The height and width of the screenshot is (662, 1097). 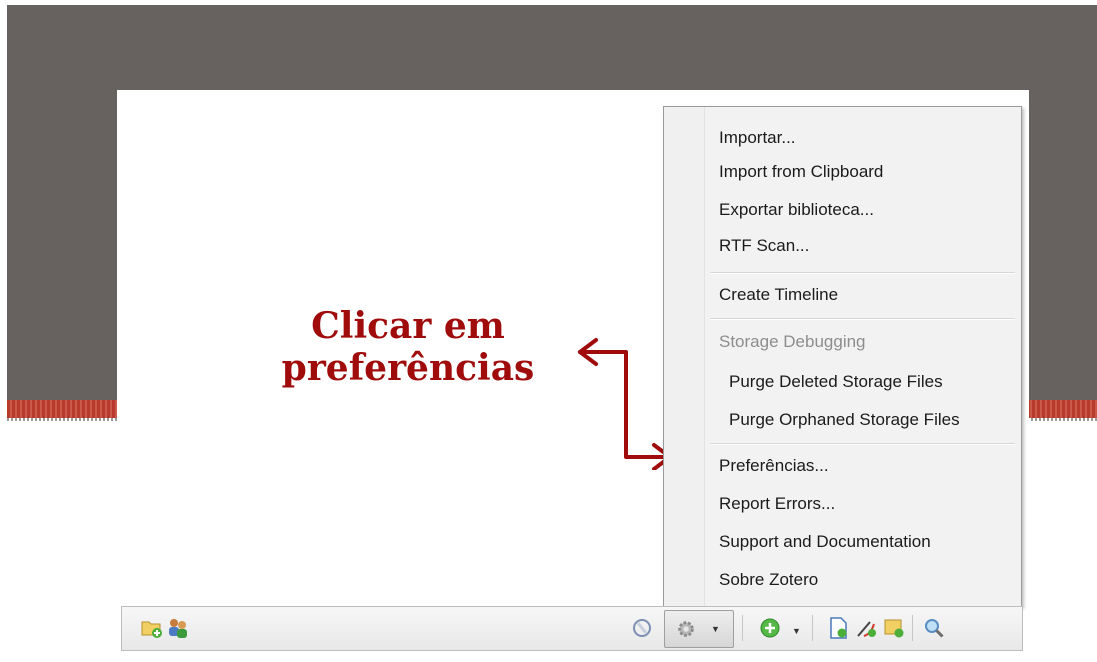 I want to click on callout-line-2: preferências, so click(x=408, y=368).